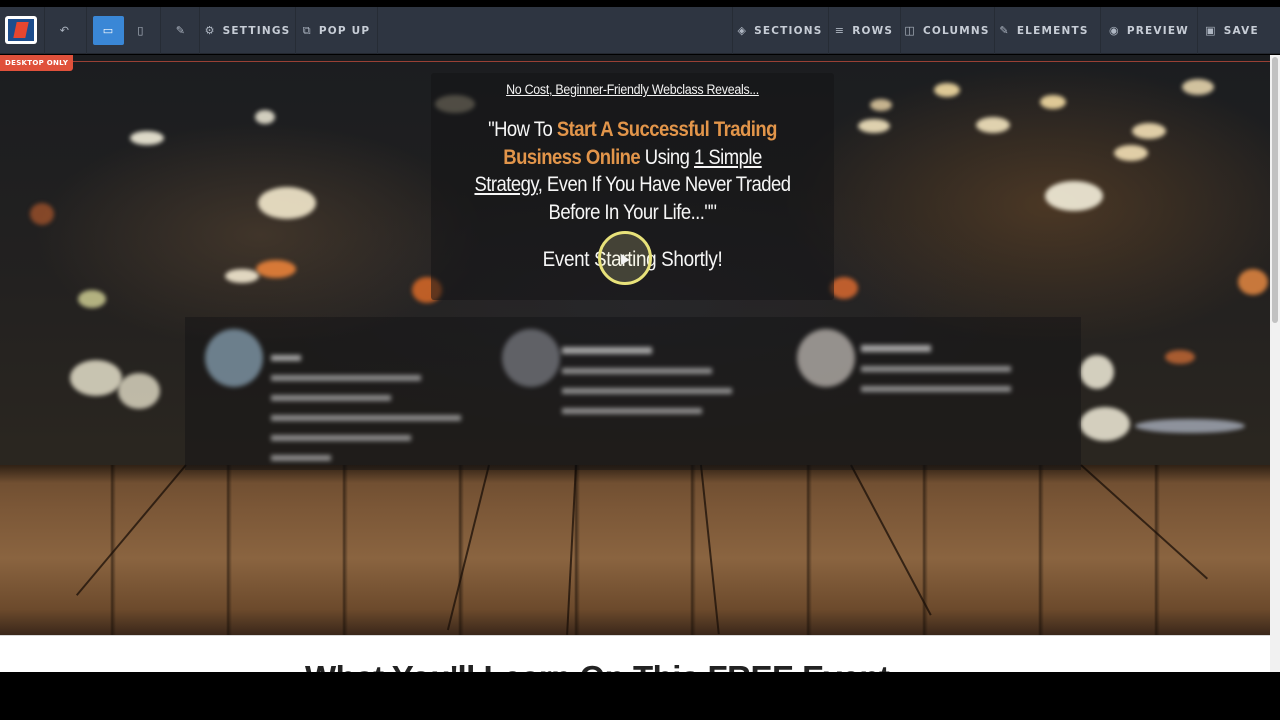 The height and width of the screenshot is (720, 1280). I want to click on app-logo, so click(21, 30).